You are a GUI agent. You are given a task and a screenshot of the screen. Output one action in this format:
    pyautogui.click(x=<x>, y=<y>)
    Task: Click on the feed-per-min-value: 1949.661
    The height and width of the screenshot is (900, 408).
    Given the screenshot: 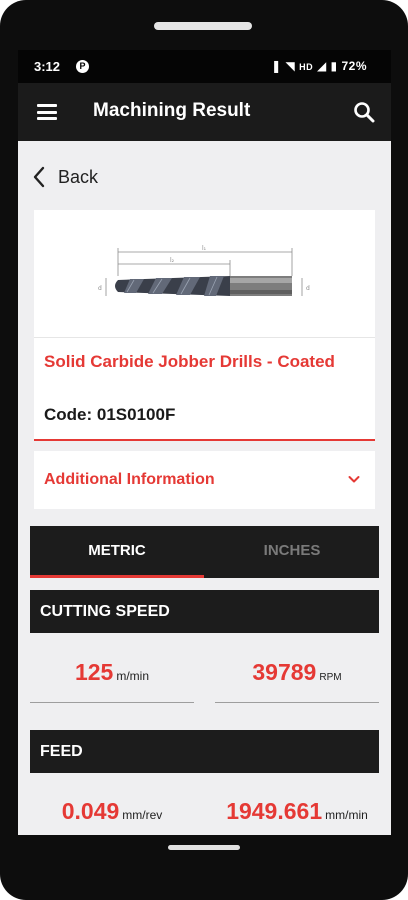 What is the action you would take?
    pyautogui.click(x=274, y=811)
    